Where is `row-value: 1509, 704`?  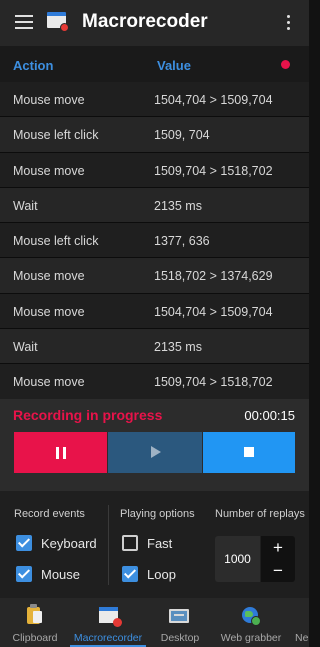
row-value: 1509, 704 is located at coordinates (182, 135).